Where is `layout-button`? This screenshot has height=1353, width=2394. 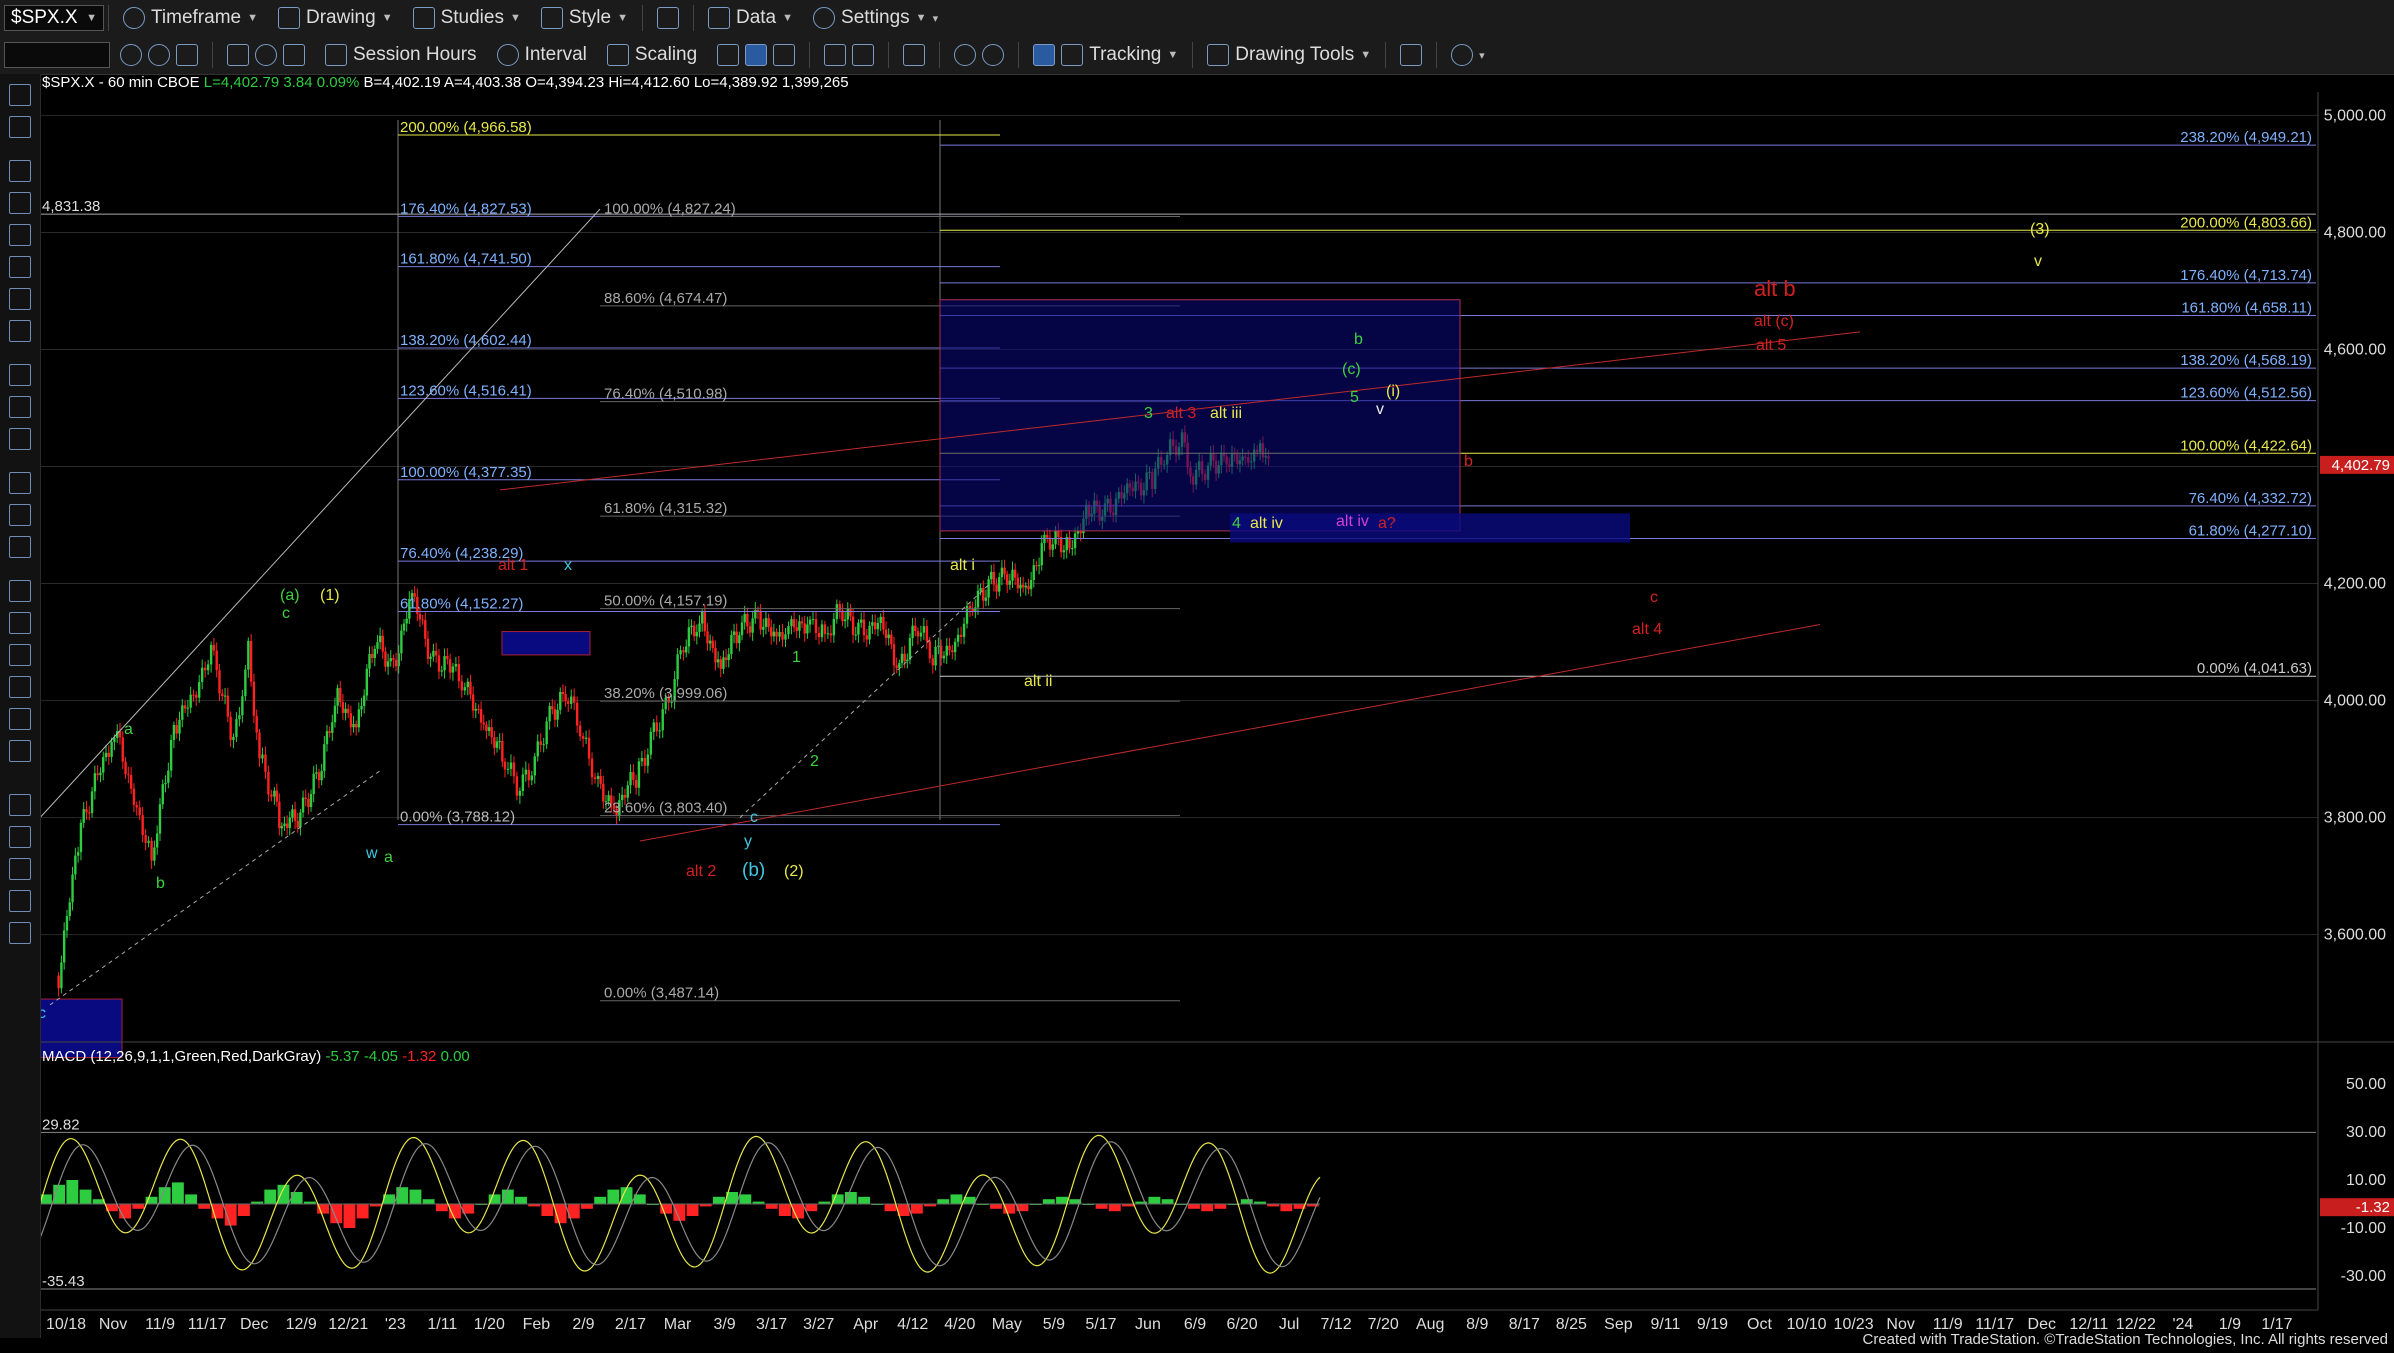
layout-button is located at coordinates (668, 18).